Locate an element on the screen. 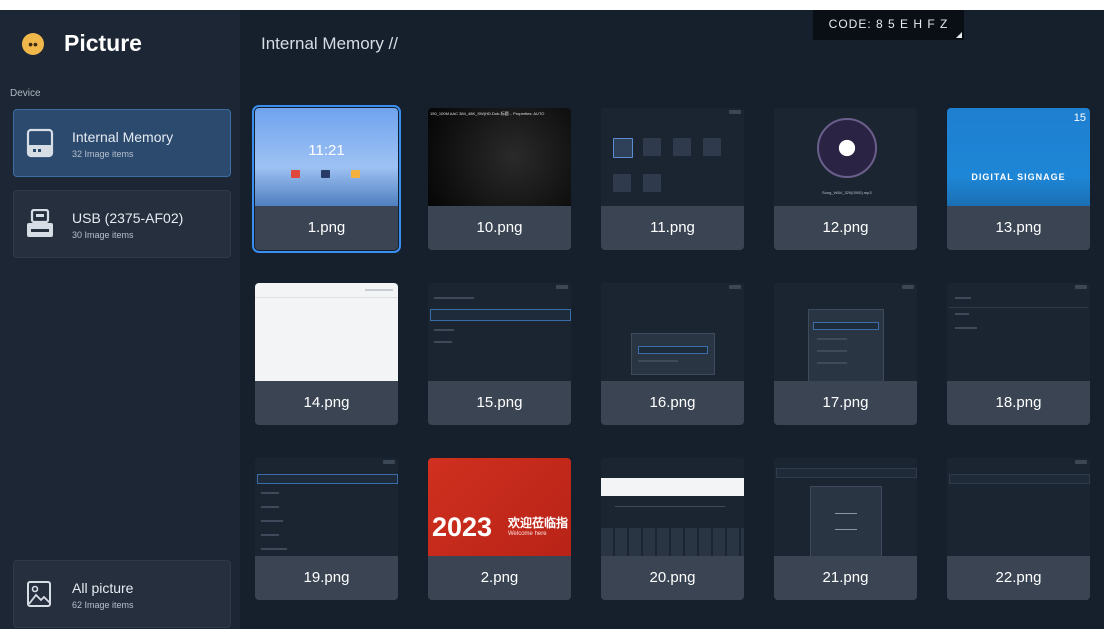  corner-triangle-icon is located at coordinates (959, 35).